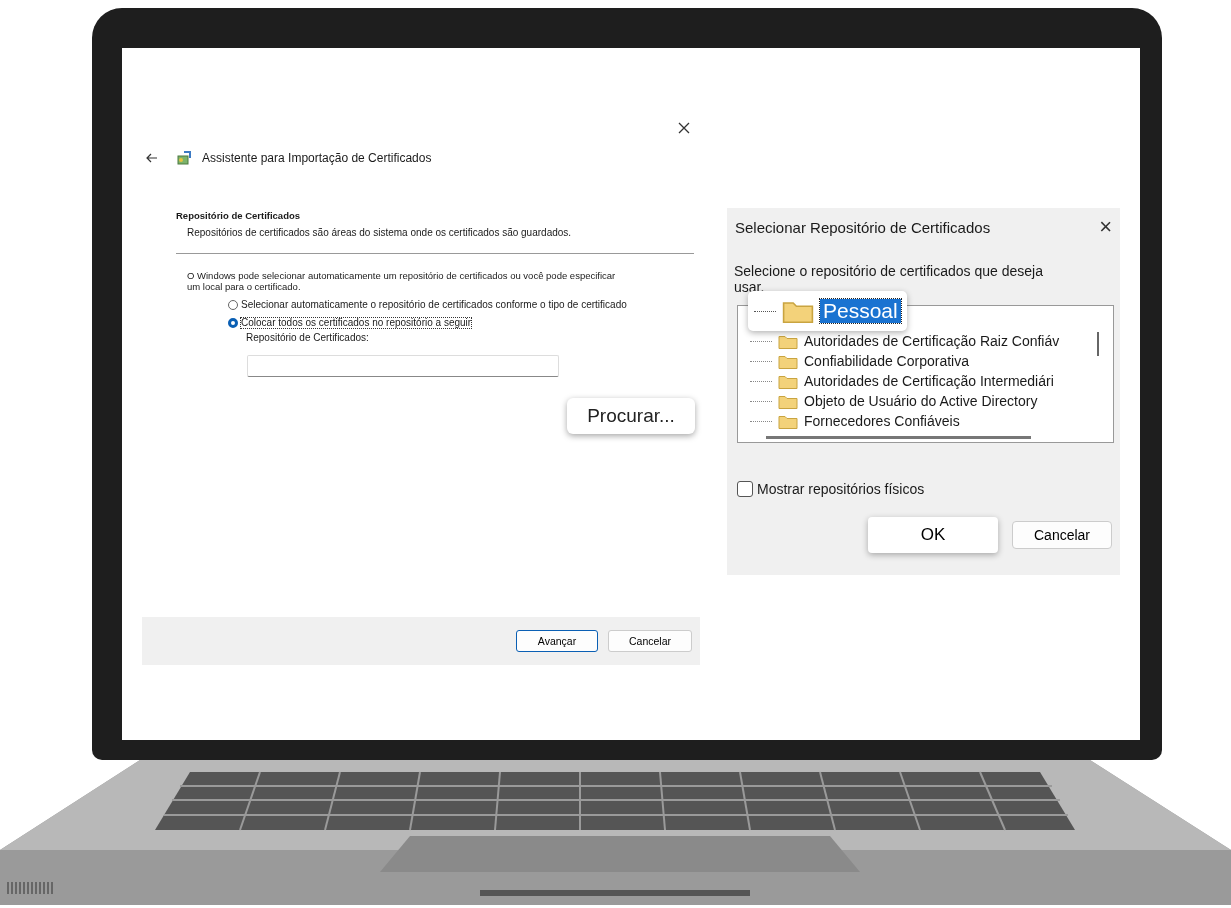  I want to click on radio-button, so click(233, 323).